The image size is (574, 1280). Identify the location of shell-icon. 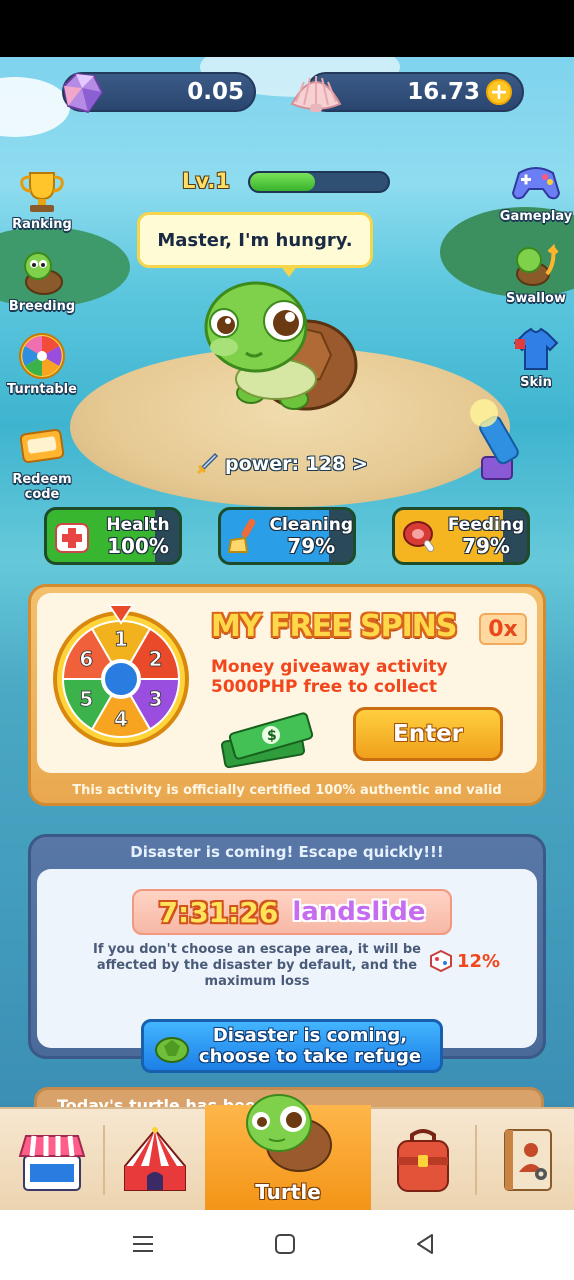
(316, 94).